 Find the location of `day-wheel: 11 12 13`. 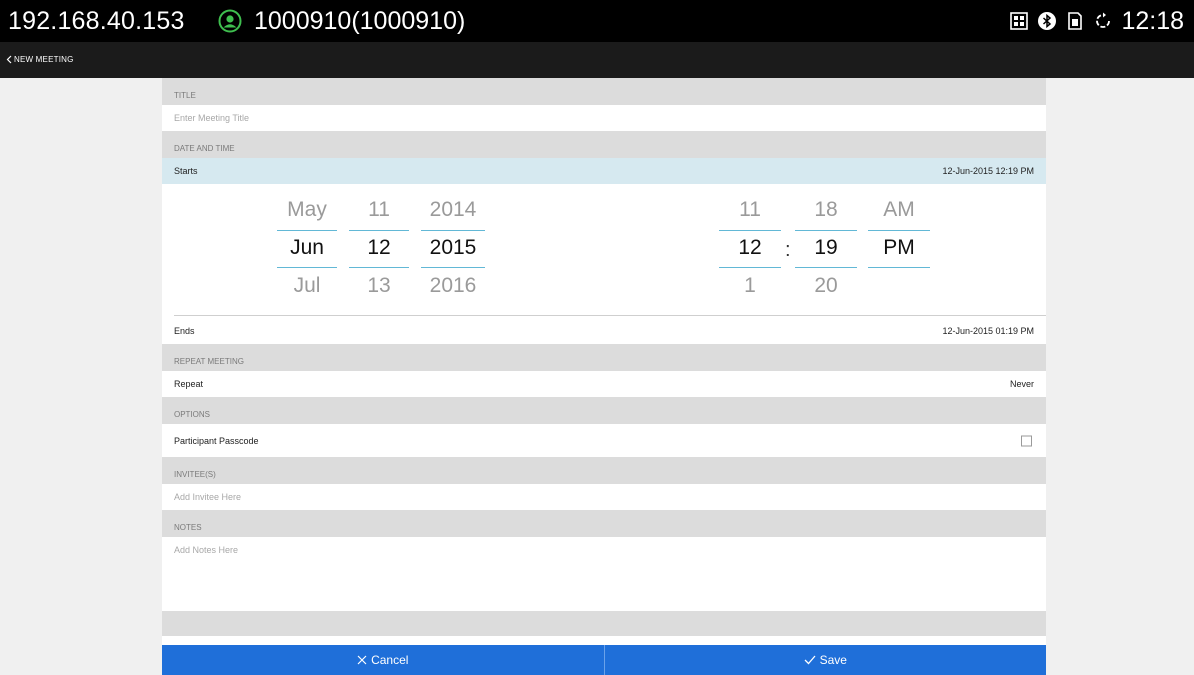

day-wheel: 11 12 13 is located at coordinates (379, 250).